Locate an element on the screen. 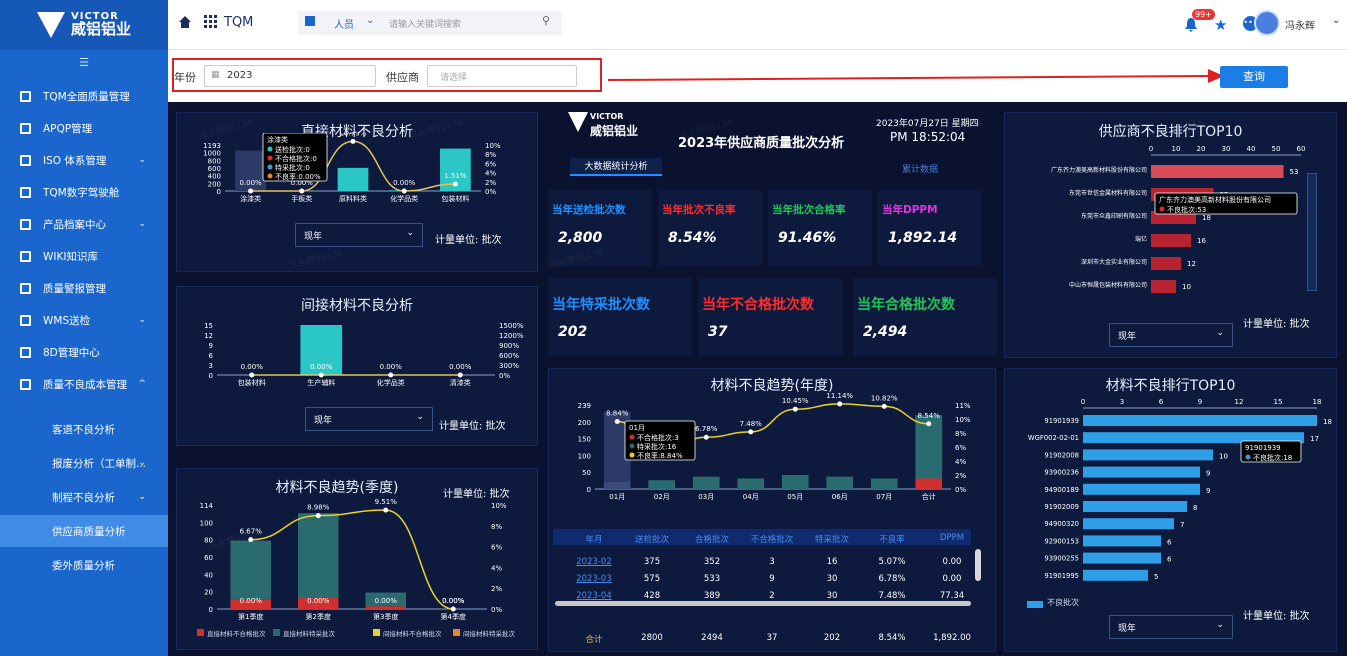  x-tick-label: 15 is located at coordinates (1278, 402).